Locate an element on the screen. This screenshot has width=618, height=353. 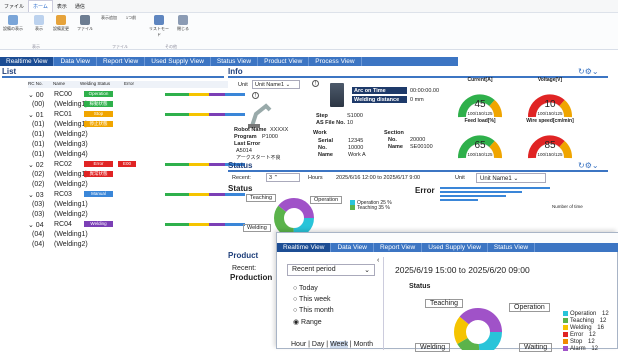
last-error-label: Last Error is located at coordinates (247, 144).